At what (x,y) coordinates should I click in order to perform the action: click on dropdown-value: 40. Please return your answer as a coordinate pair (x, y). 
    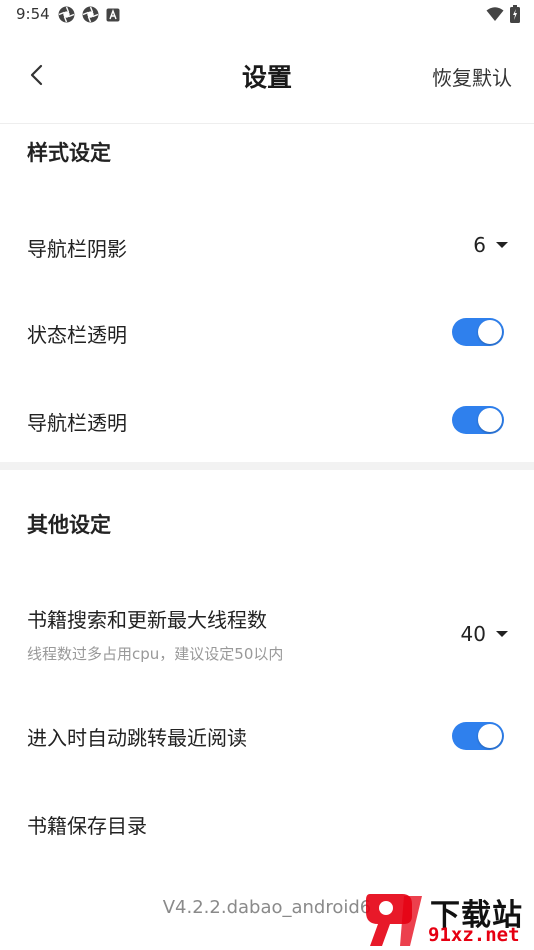
    Looking at the image, I should click on (473, 634).